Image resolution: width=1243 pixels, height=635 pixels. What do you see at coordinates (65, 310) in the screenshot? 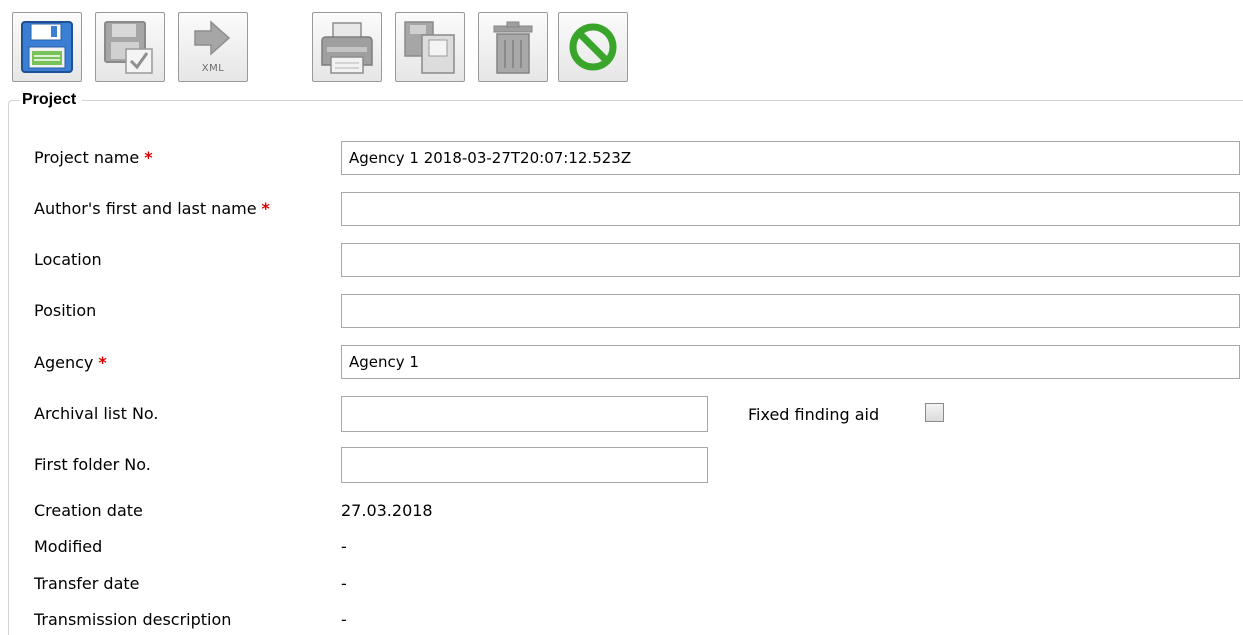
I see `position-label: Position` at bounding box center [65, 310].